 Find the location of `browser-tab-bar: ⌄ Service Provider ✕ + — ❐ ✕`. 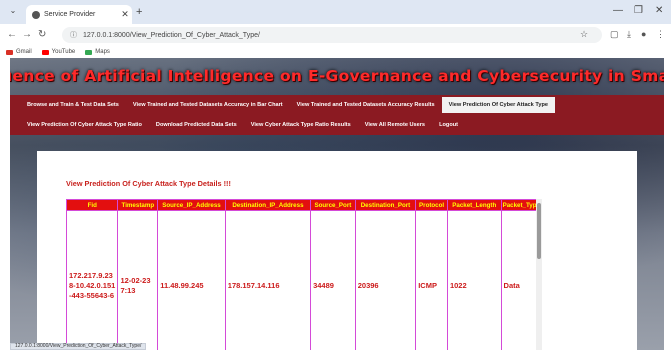

browser-tab-bar: ⌄ Service Provider ✕ + — ❐ ✕ is located at coordinates (335, 12).